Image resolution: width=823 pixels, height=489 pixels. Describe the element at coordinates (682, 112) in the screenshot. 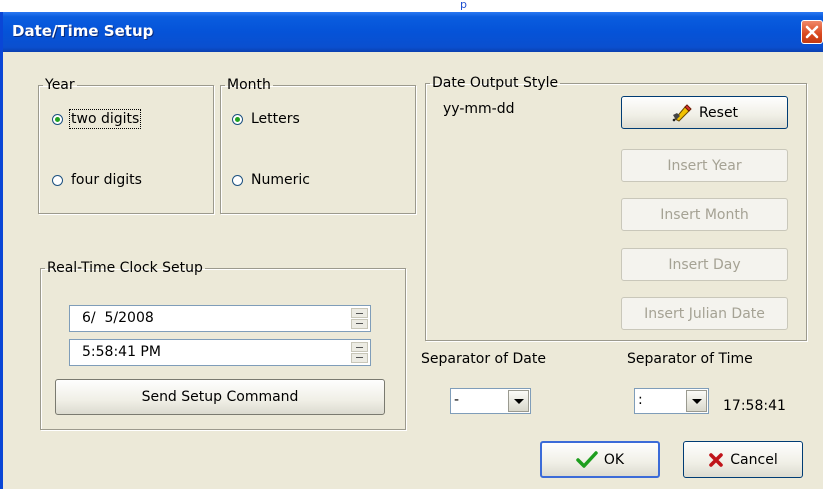

I see `eraser-pencil-icon` at that location.